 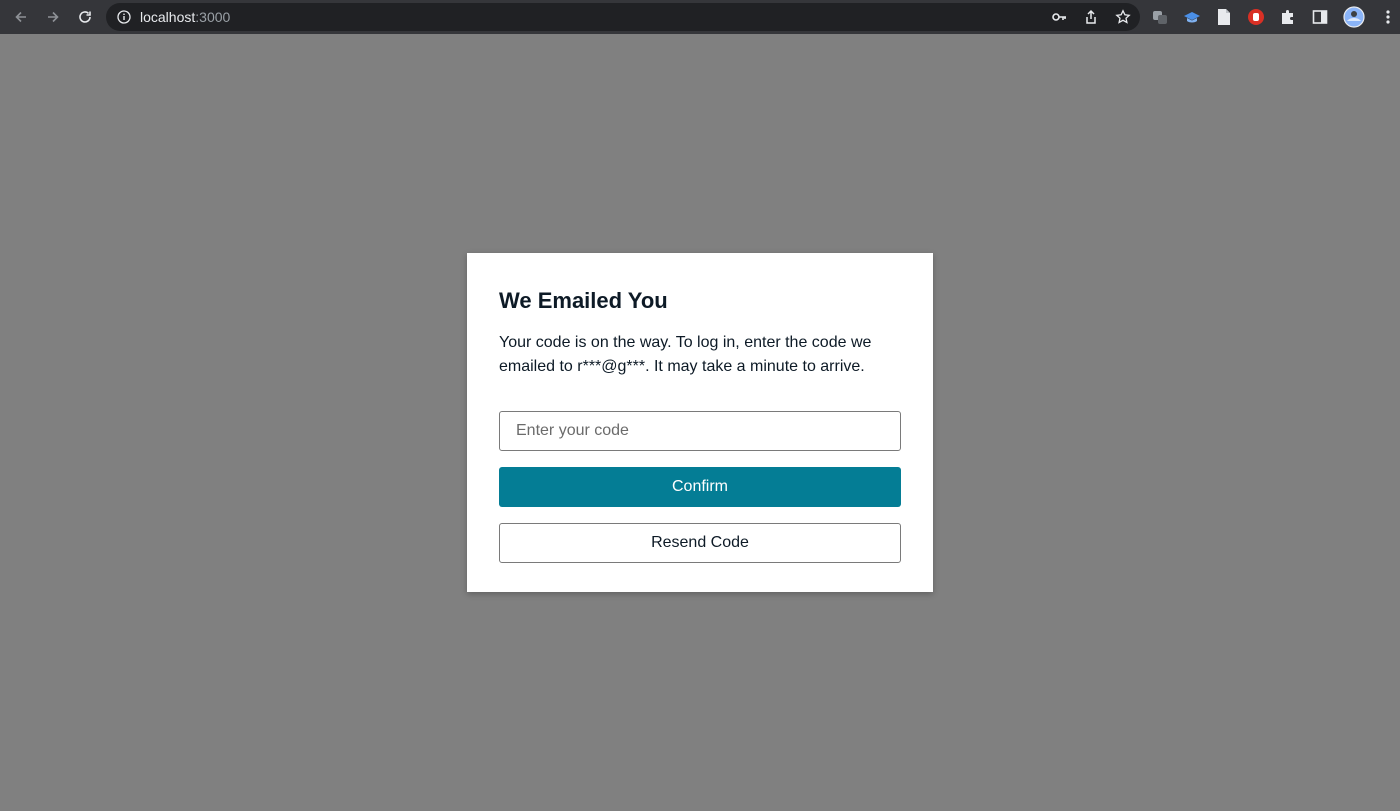 I want to click on confirm-button: Confirm, so click(x=700, y=487).